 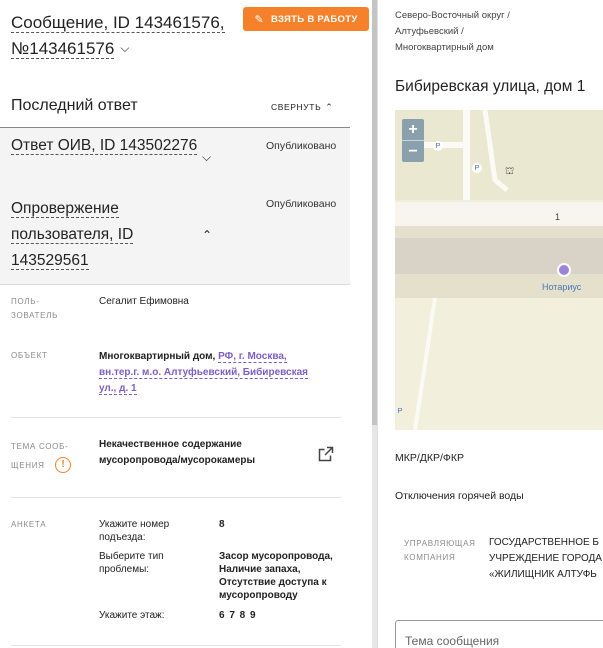 I want to click on manager-line: УЧРЕЖДЕНИЕ ГОРОДА, so click(x=545, y=558).